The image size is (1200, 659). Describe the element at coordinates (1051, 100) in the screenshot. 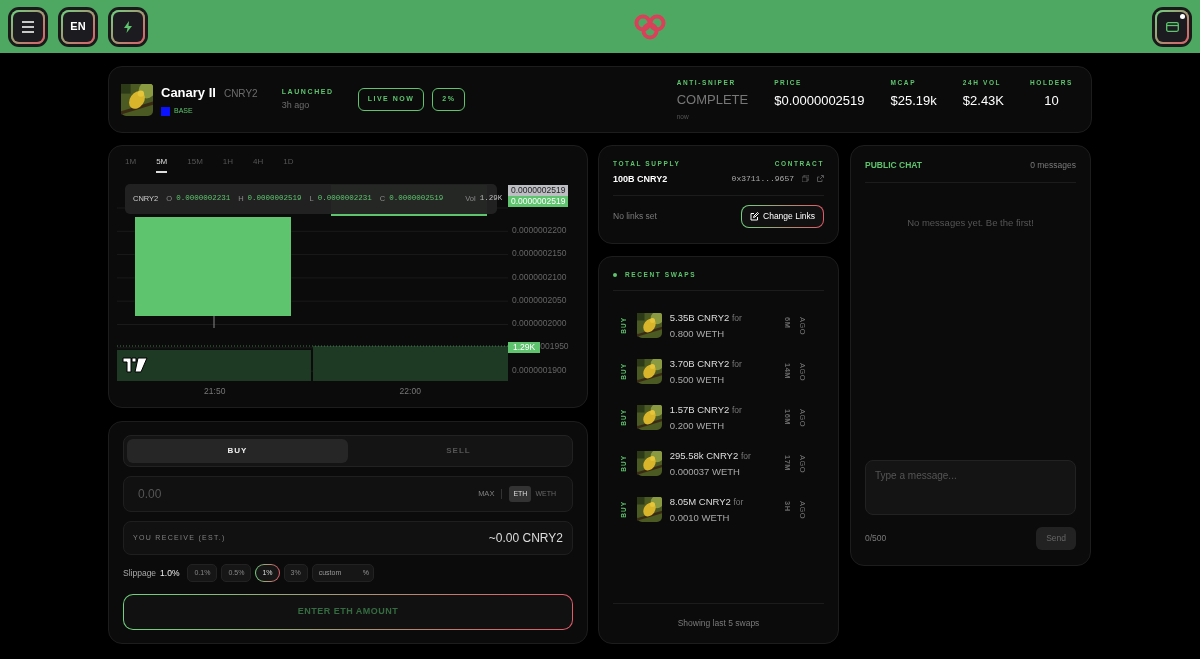

I see `stat-value: 10` at that location.